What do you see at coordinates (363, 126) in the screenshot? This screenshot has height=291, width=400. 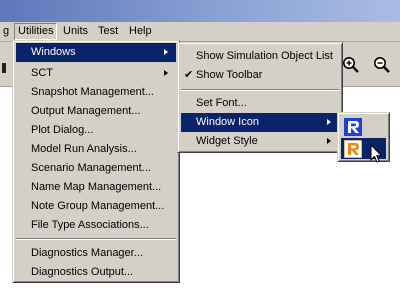 I see `window-icon-option-blue` at bounding box center [363, 126].